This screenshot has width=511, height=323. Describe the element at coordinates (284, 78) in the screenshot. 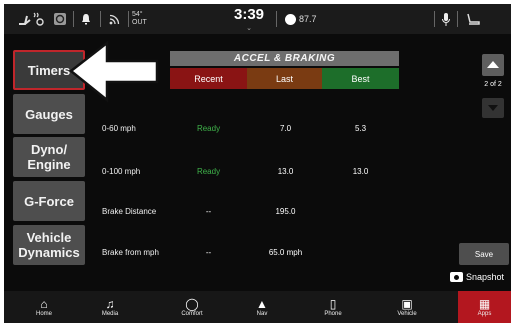

I see `column-header-last: Last` at that location.